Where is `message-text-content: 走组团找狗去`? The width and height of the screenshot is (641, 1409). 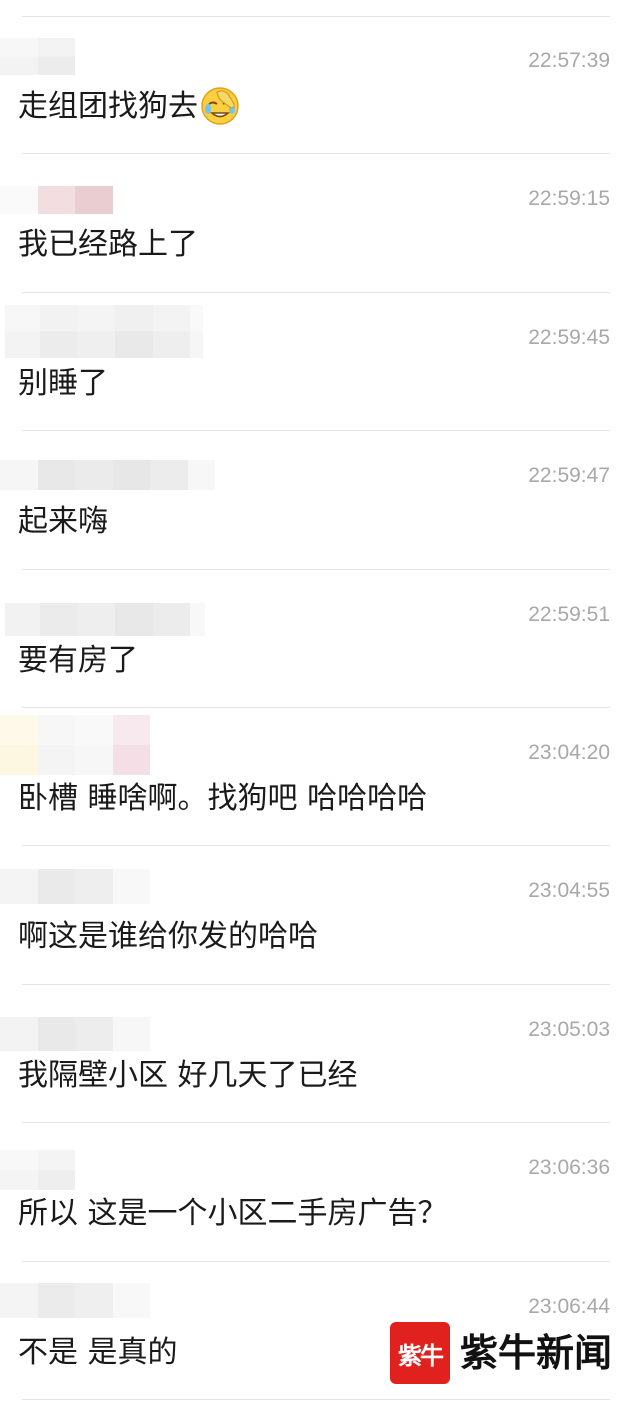
message-text-content: 走组团找狗去 is located at coordinates (108, 106).